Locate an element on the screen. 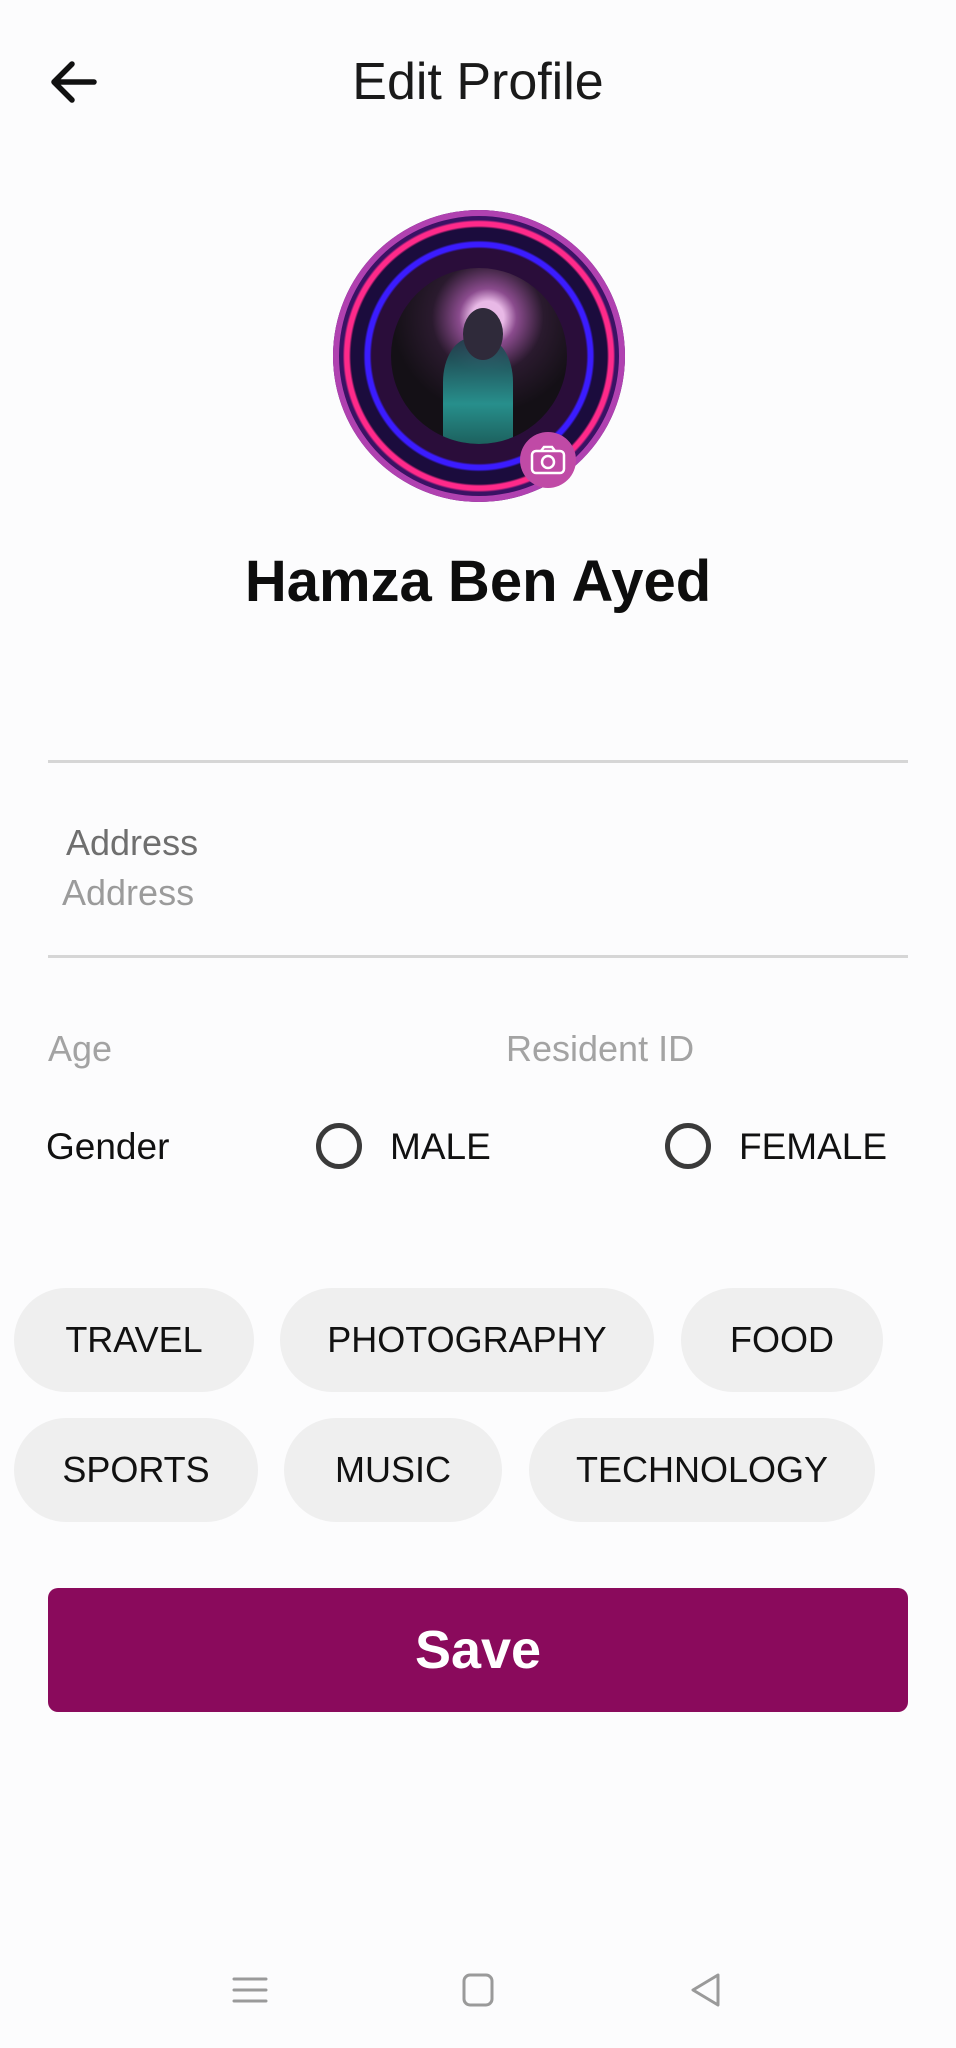 The image size is (956, 2048). menu-icon is located at coordinates (250, 1990).